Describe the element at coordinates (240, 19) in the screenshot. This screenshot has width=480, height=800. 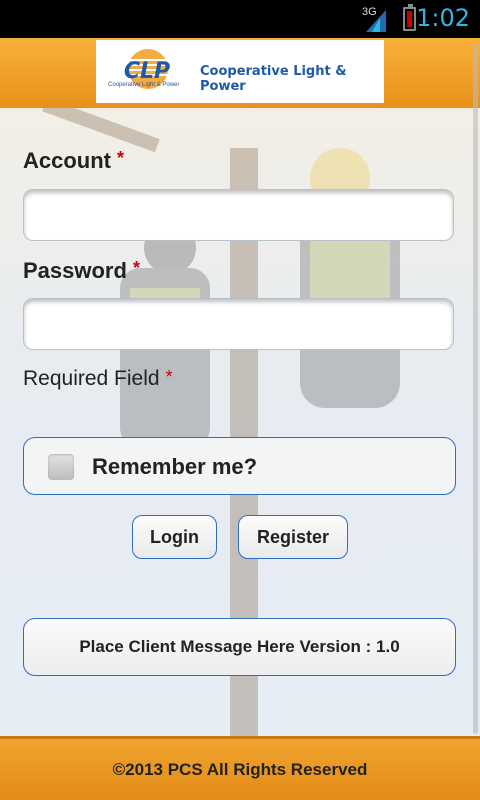
I see `status-bar: 3G 1:02` at that location.